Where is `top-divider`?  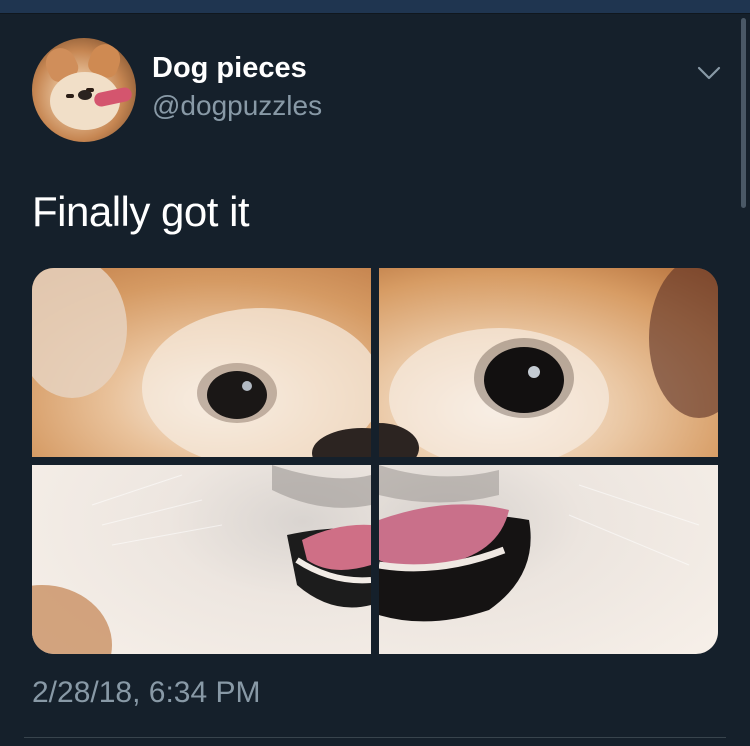
top-divider is located at coordinates (375, 13).